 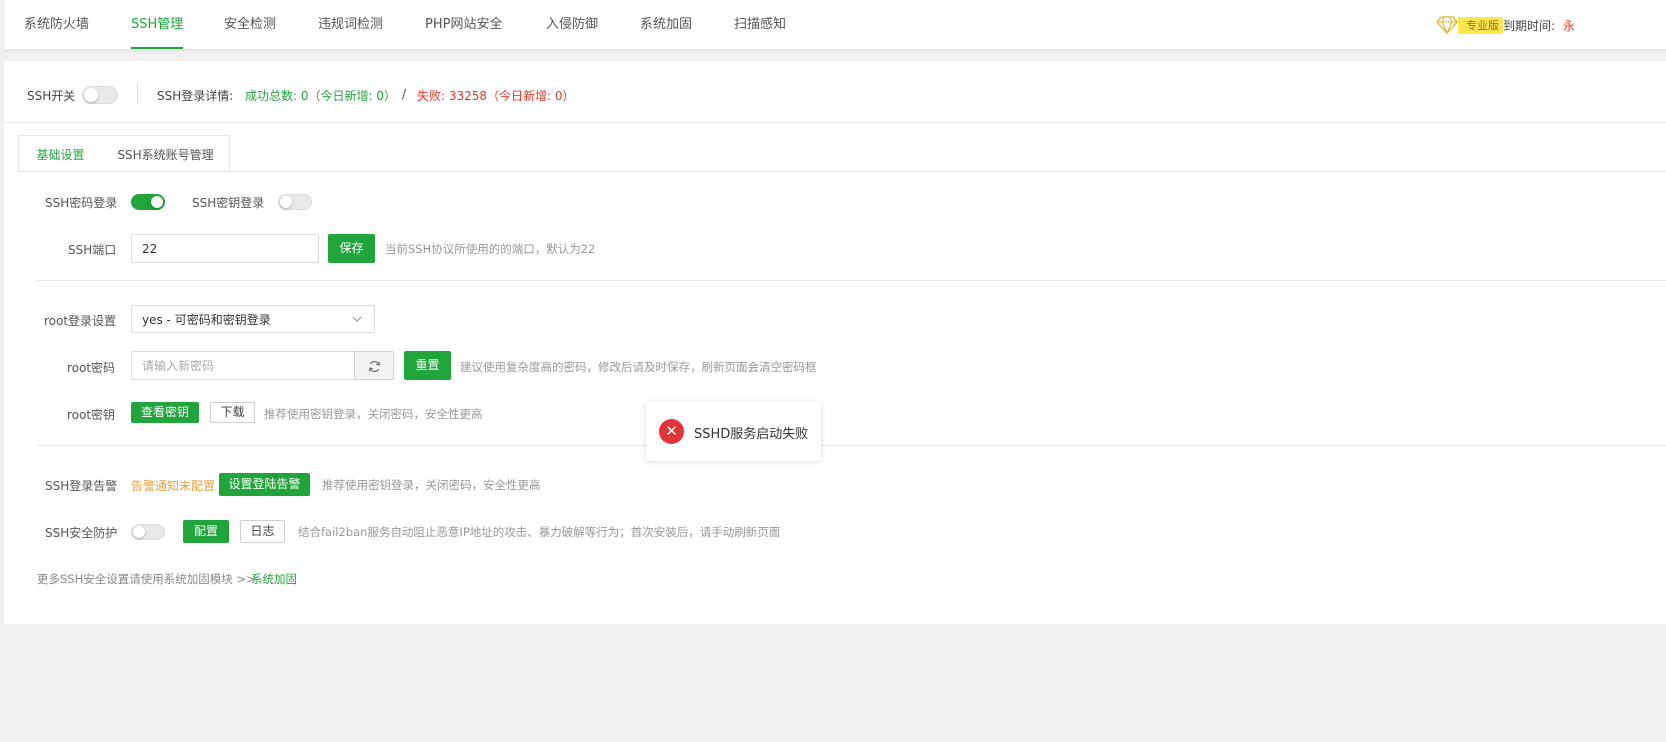 I want to click on subtab-basic-settings: 基础设置, so click(x=60, y=153).